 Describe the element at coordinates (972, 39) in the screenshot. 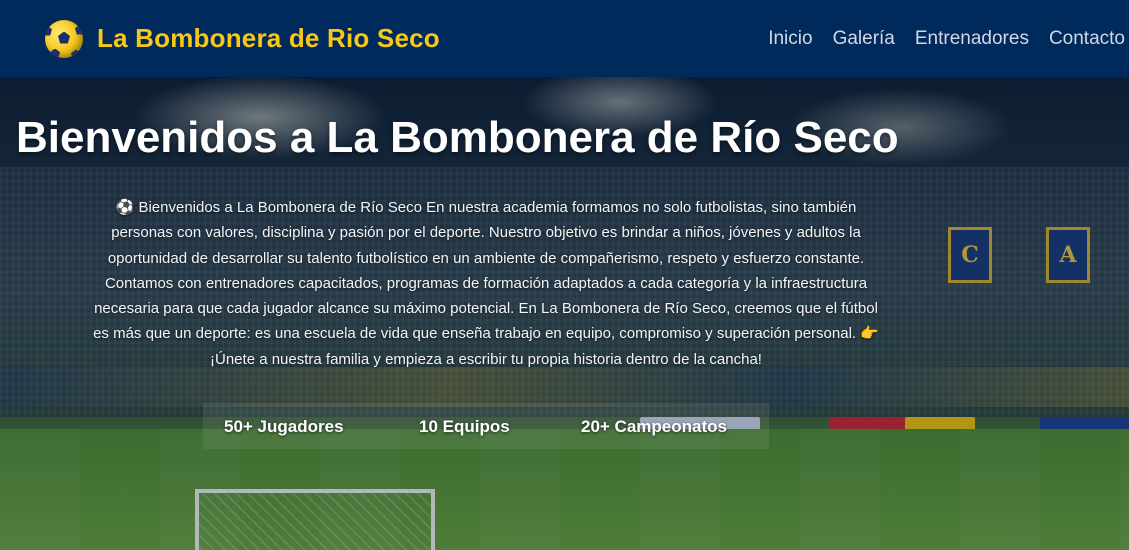

I see `nav-link-entrenadores: Entrenadores` at that location.